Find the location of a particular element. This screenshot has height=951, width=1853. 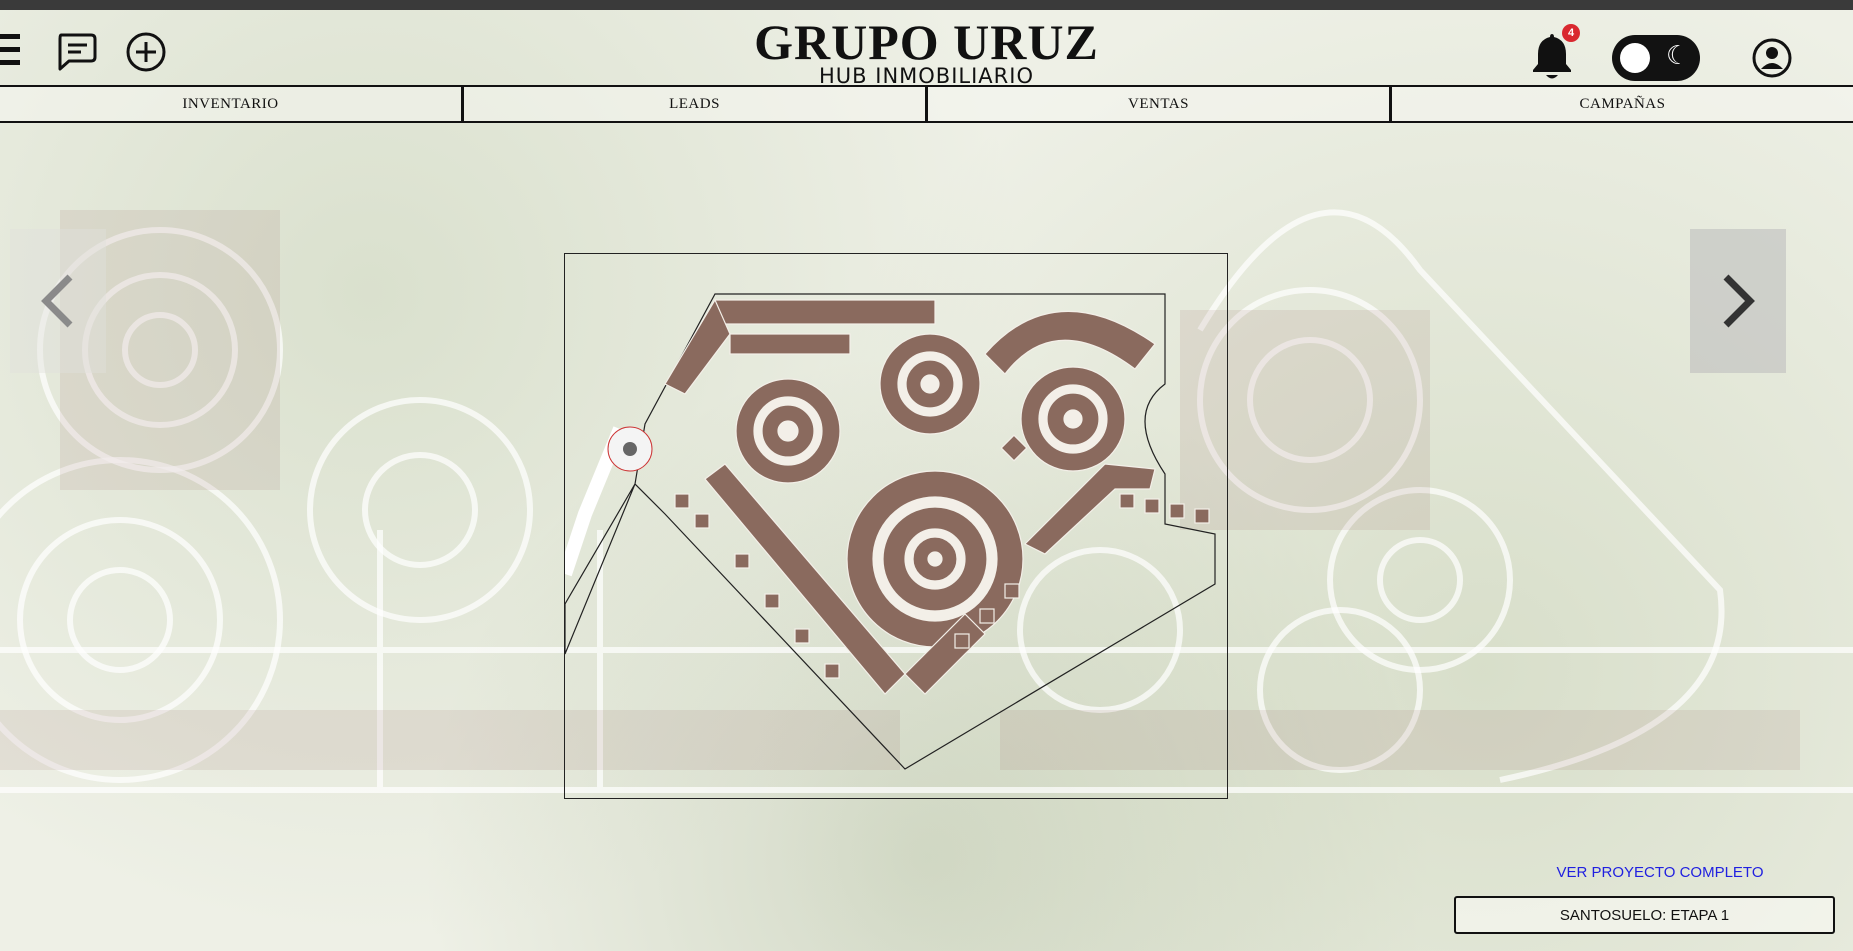

hamburger-icon is located at coordinates (11, 50).